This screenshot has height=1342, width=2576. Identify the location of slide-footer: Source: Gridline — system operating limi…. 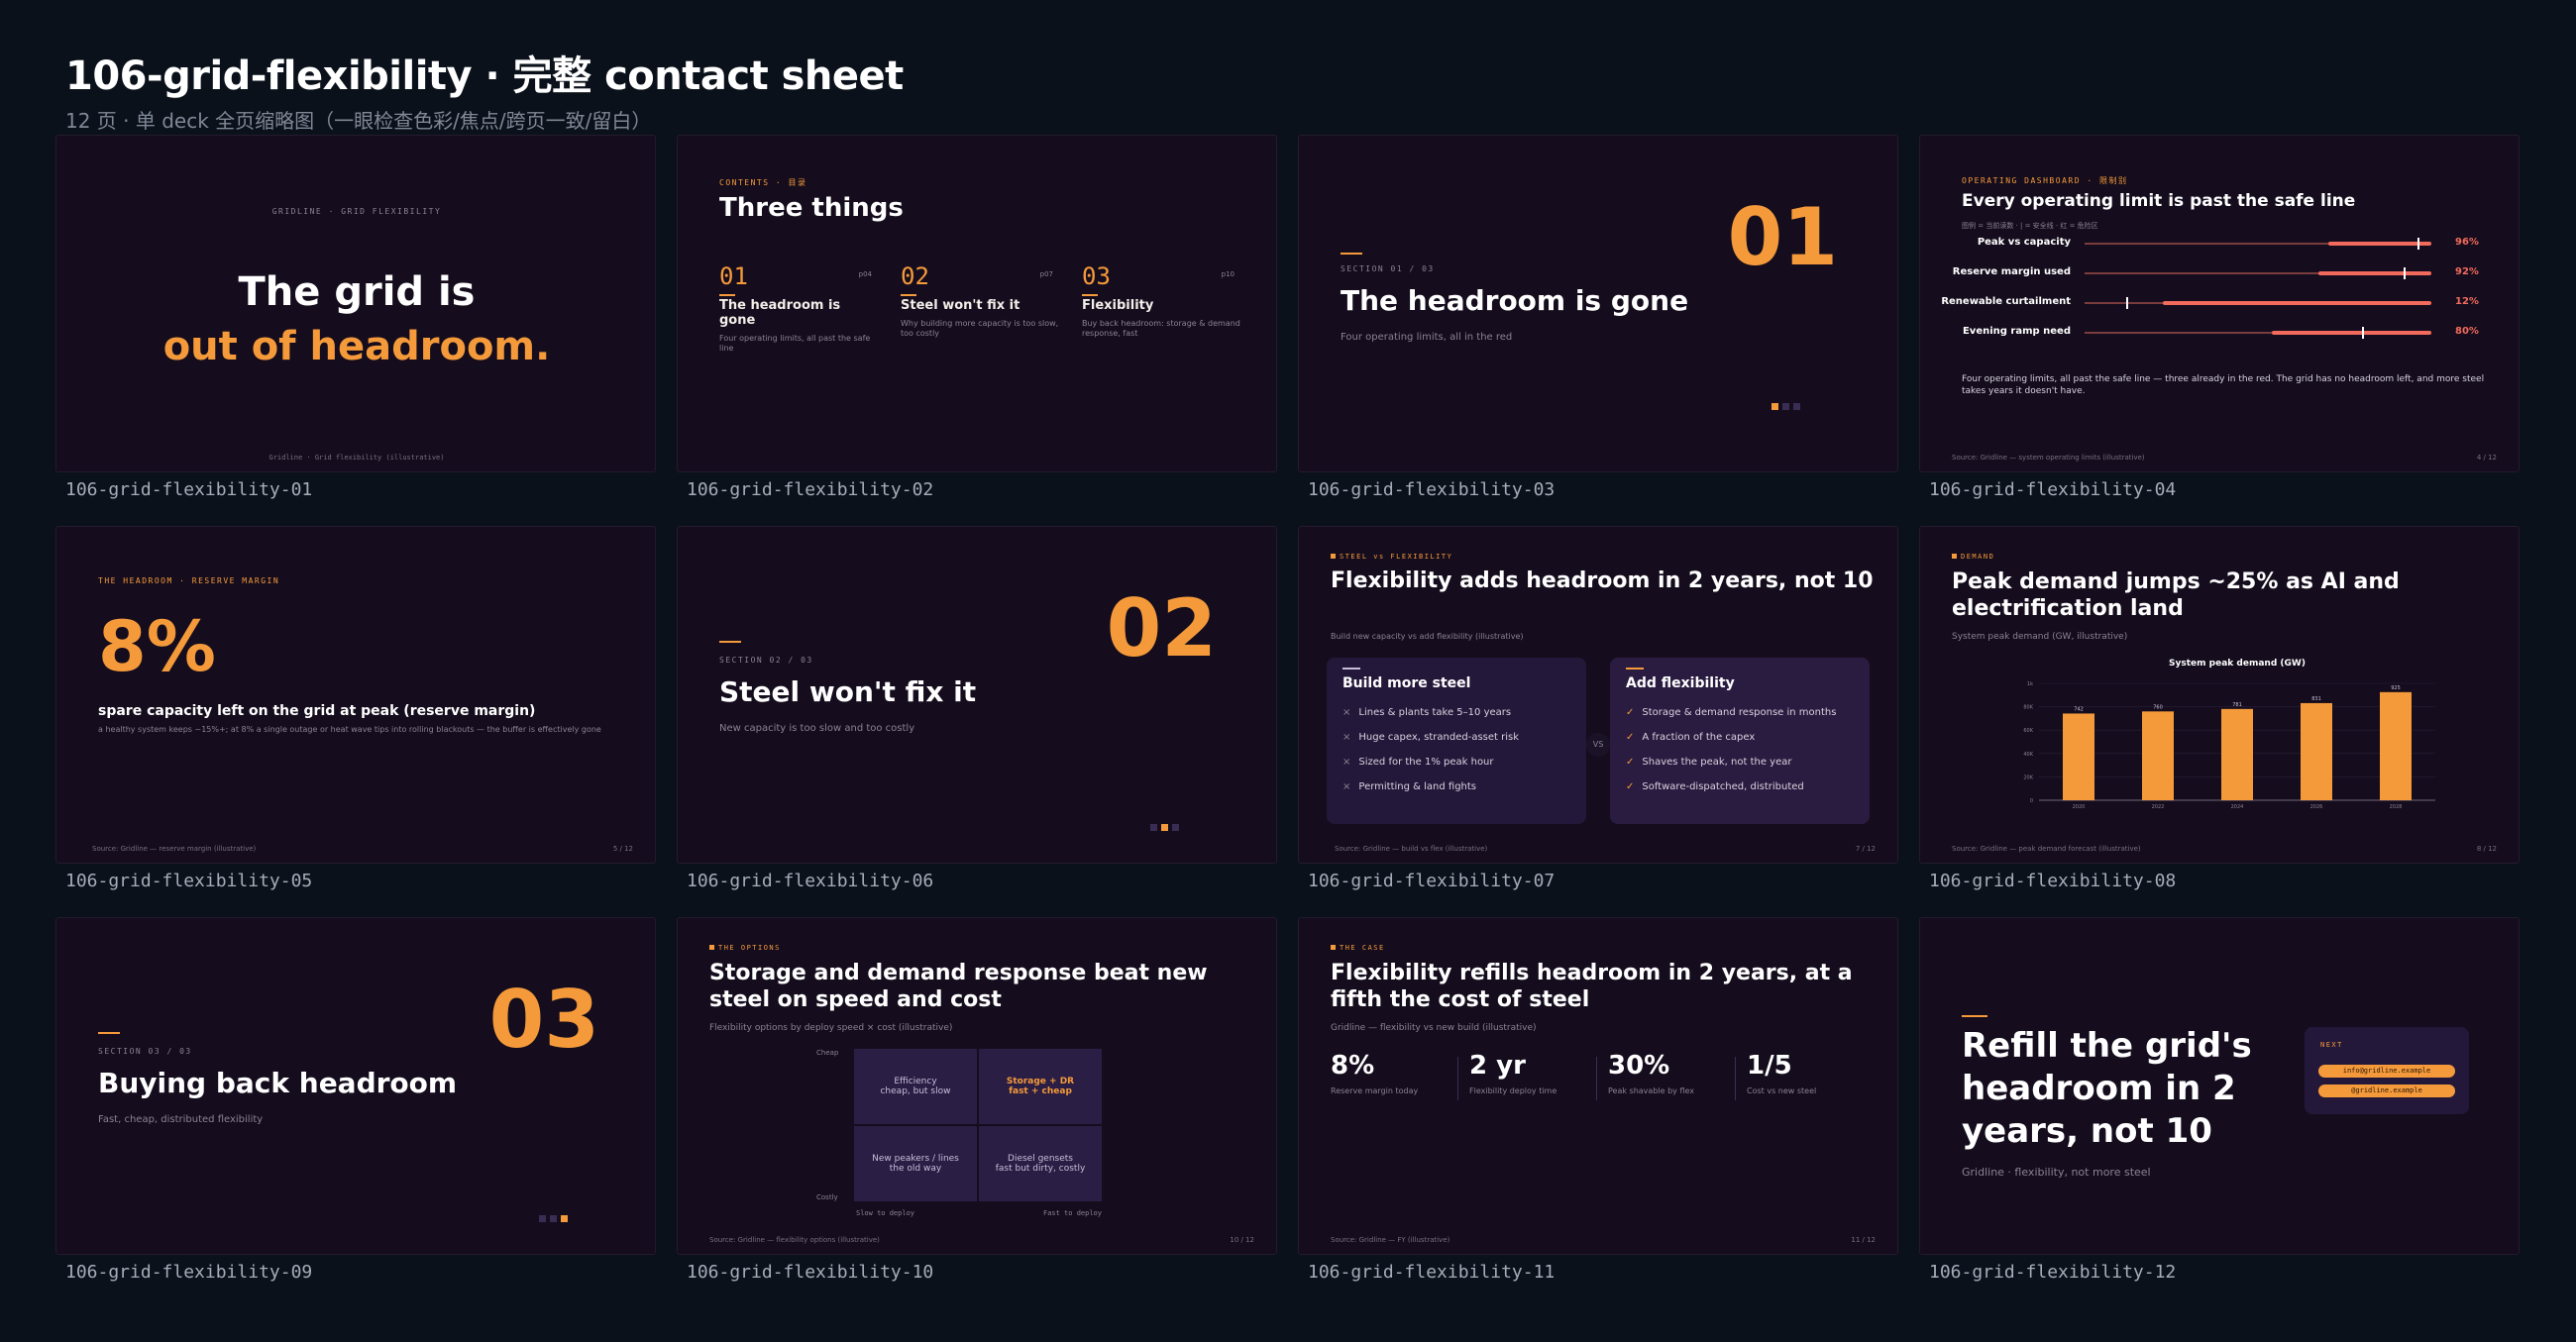
(2048, 458).